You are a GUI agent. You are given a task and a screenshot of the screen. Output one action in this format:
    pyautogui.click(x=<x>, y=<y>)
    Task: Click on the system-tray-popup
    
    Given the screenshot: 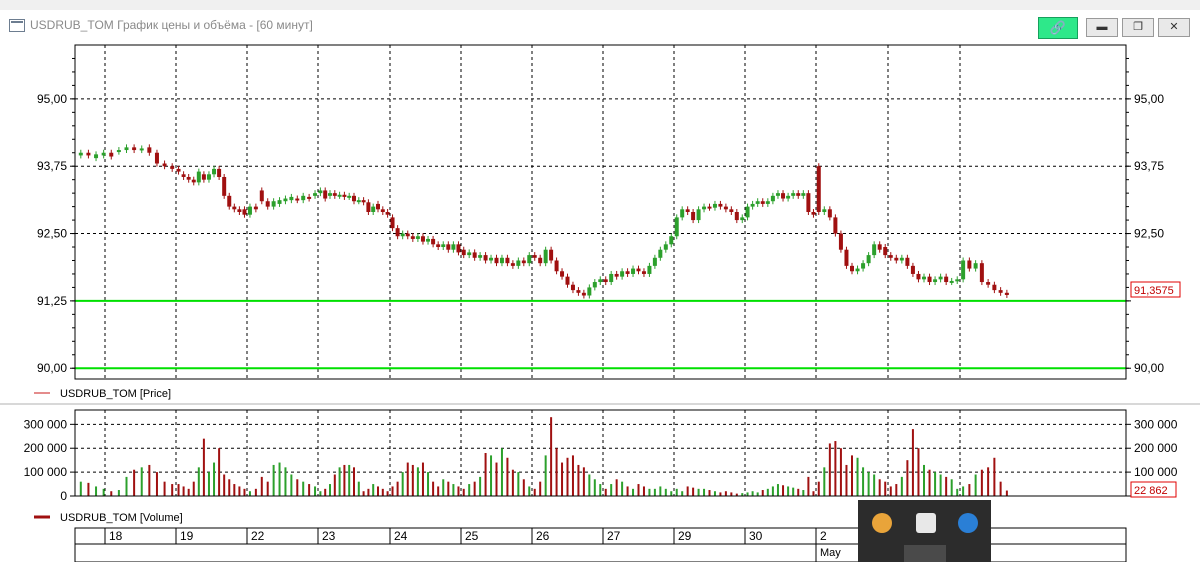 What is the action you would take?
    pyautogui.click(x=924, y=531)
    